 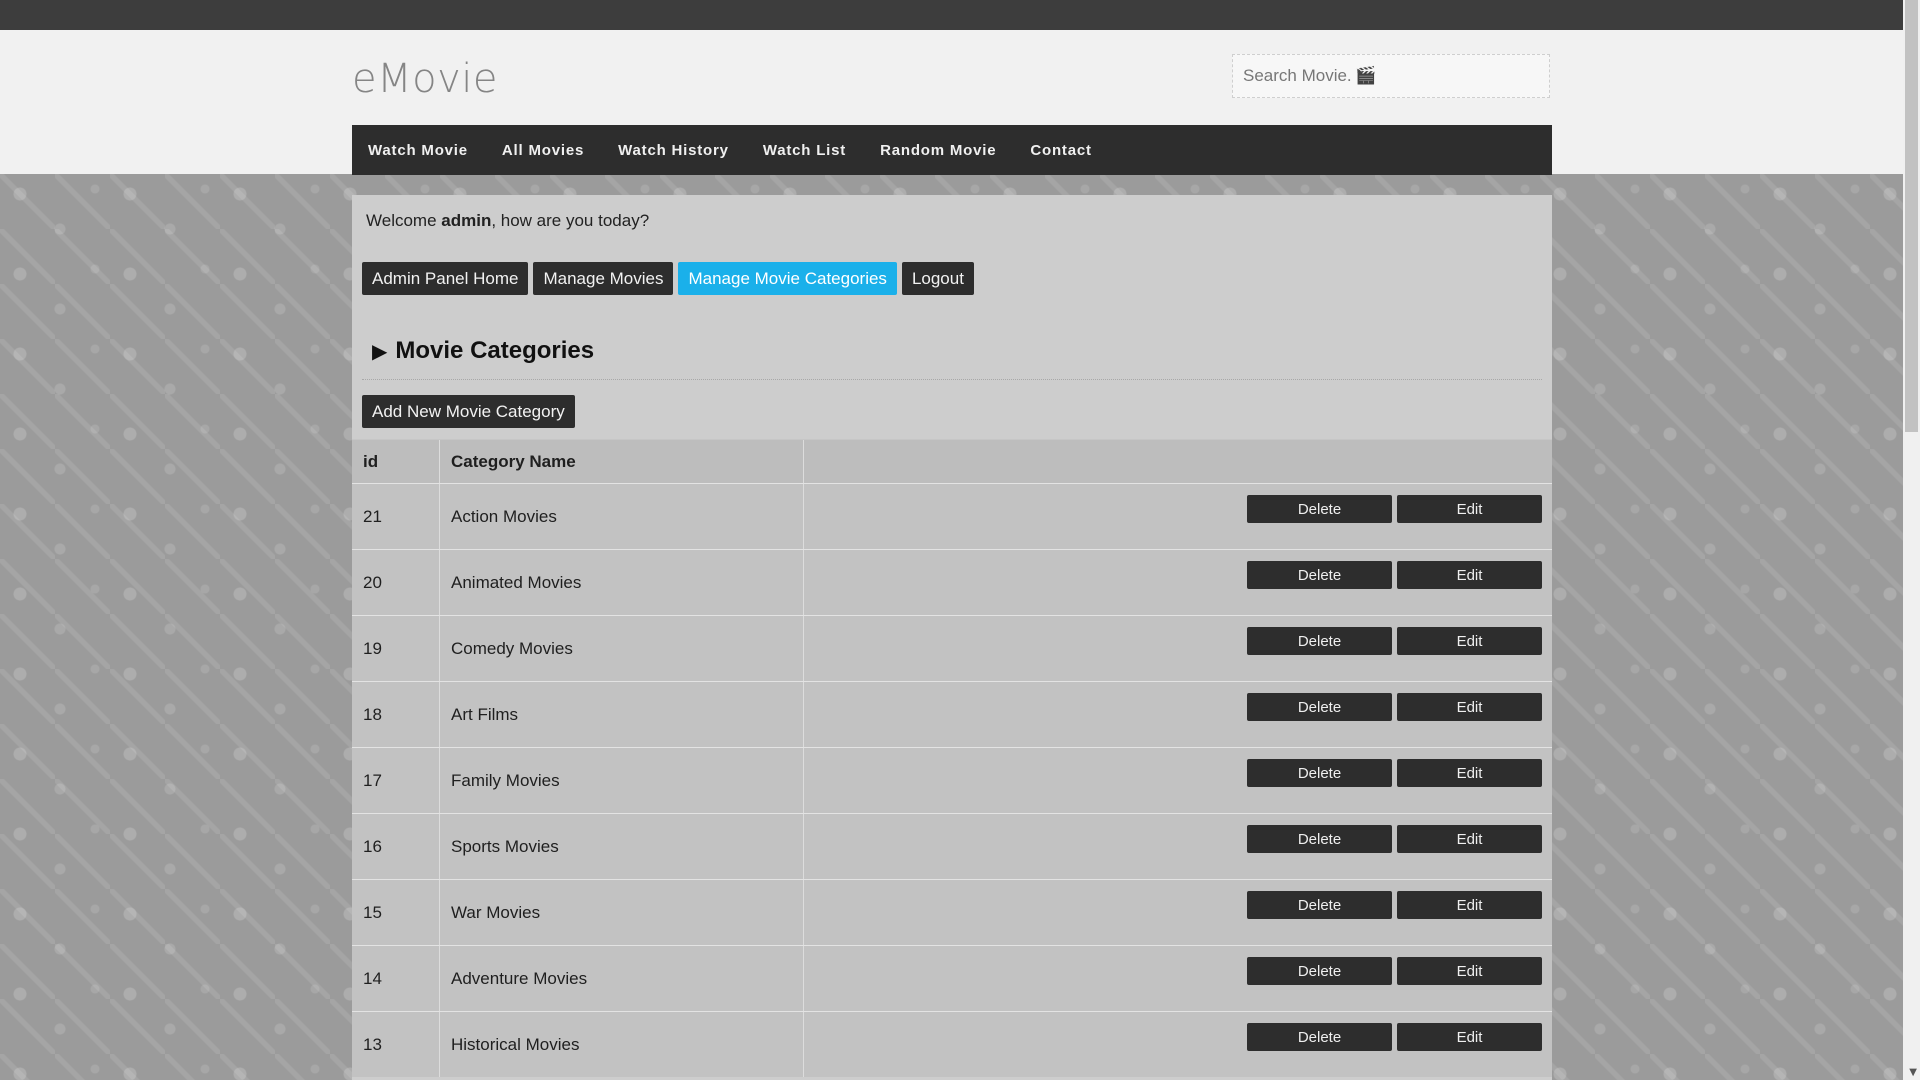 I want to click on scrollbar-thumb, so click(x=1911, y=216).